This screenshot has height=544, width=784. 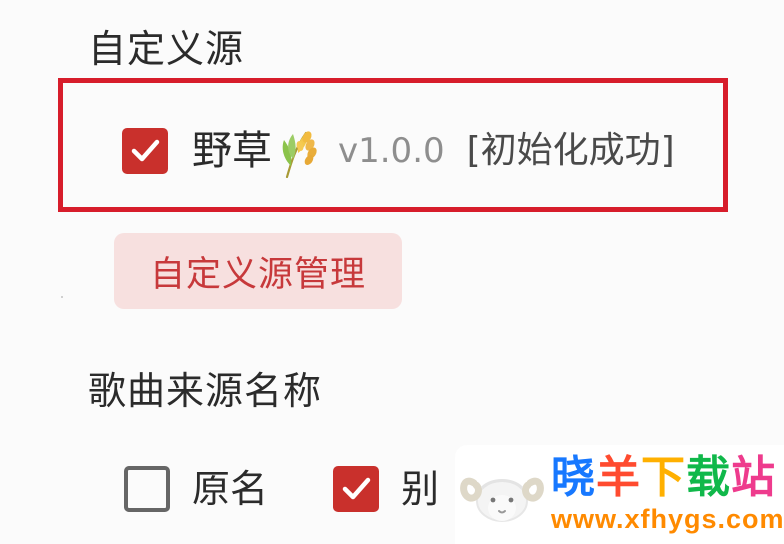 I want to click on song-source-option-alias: 别, so click(x=386, y=489).